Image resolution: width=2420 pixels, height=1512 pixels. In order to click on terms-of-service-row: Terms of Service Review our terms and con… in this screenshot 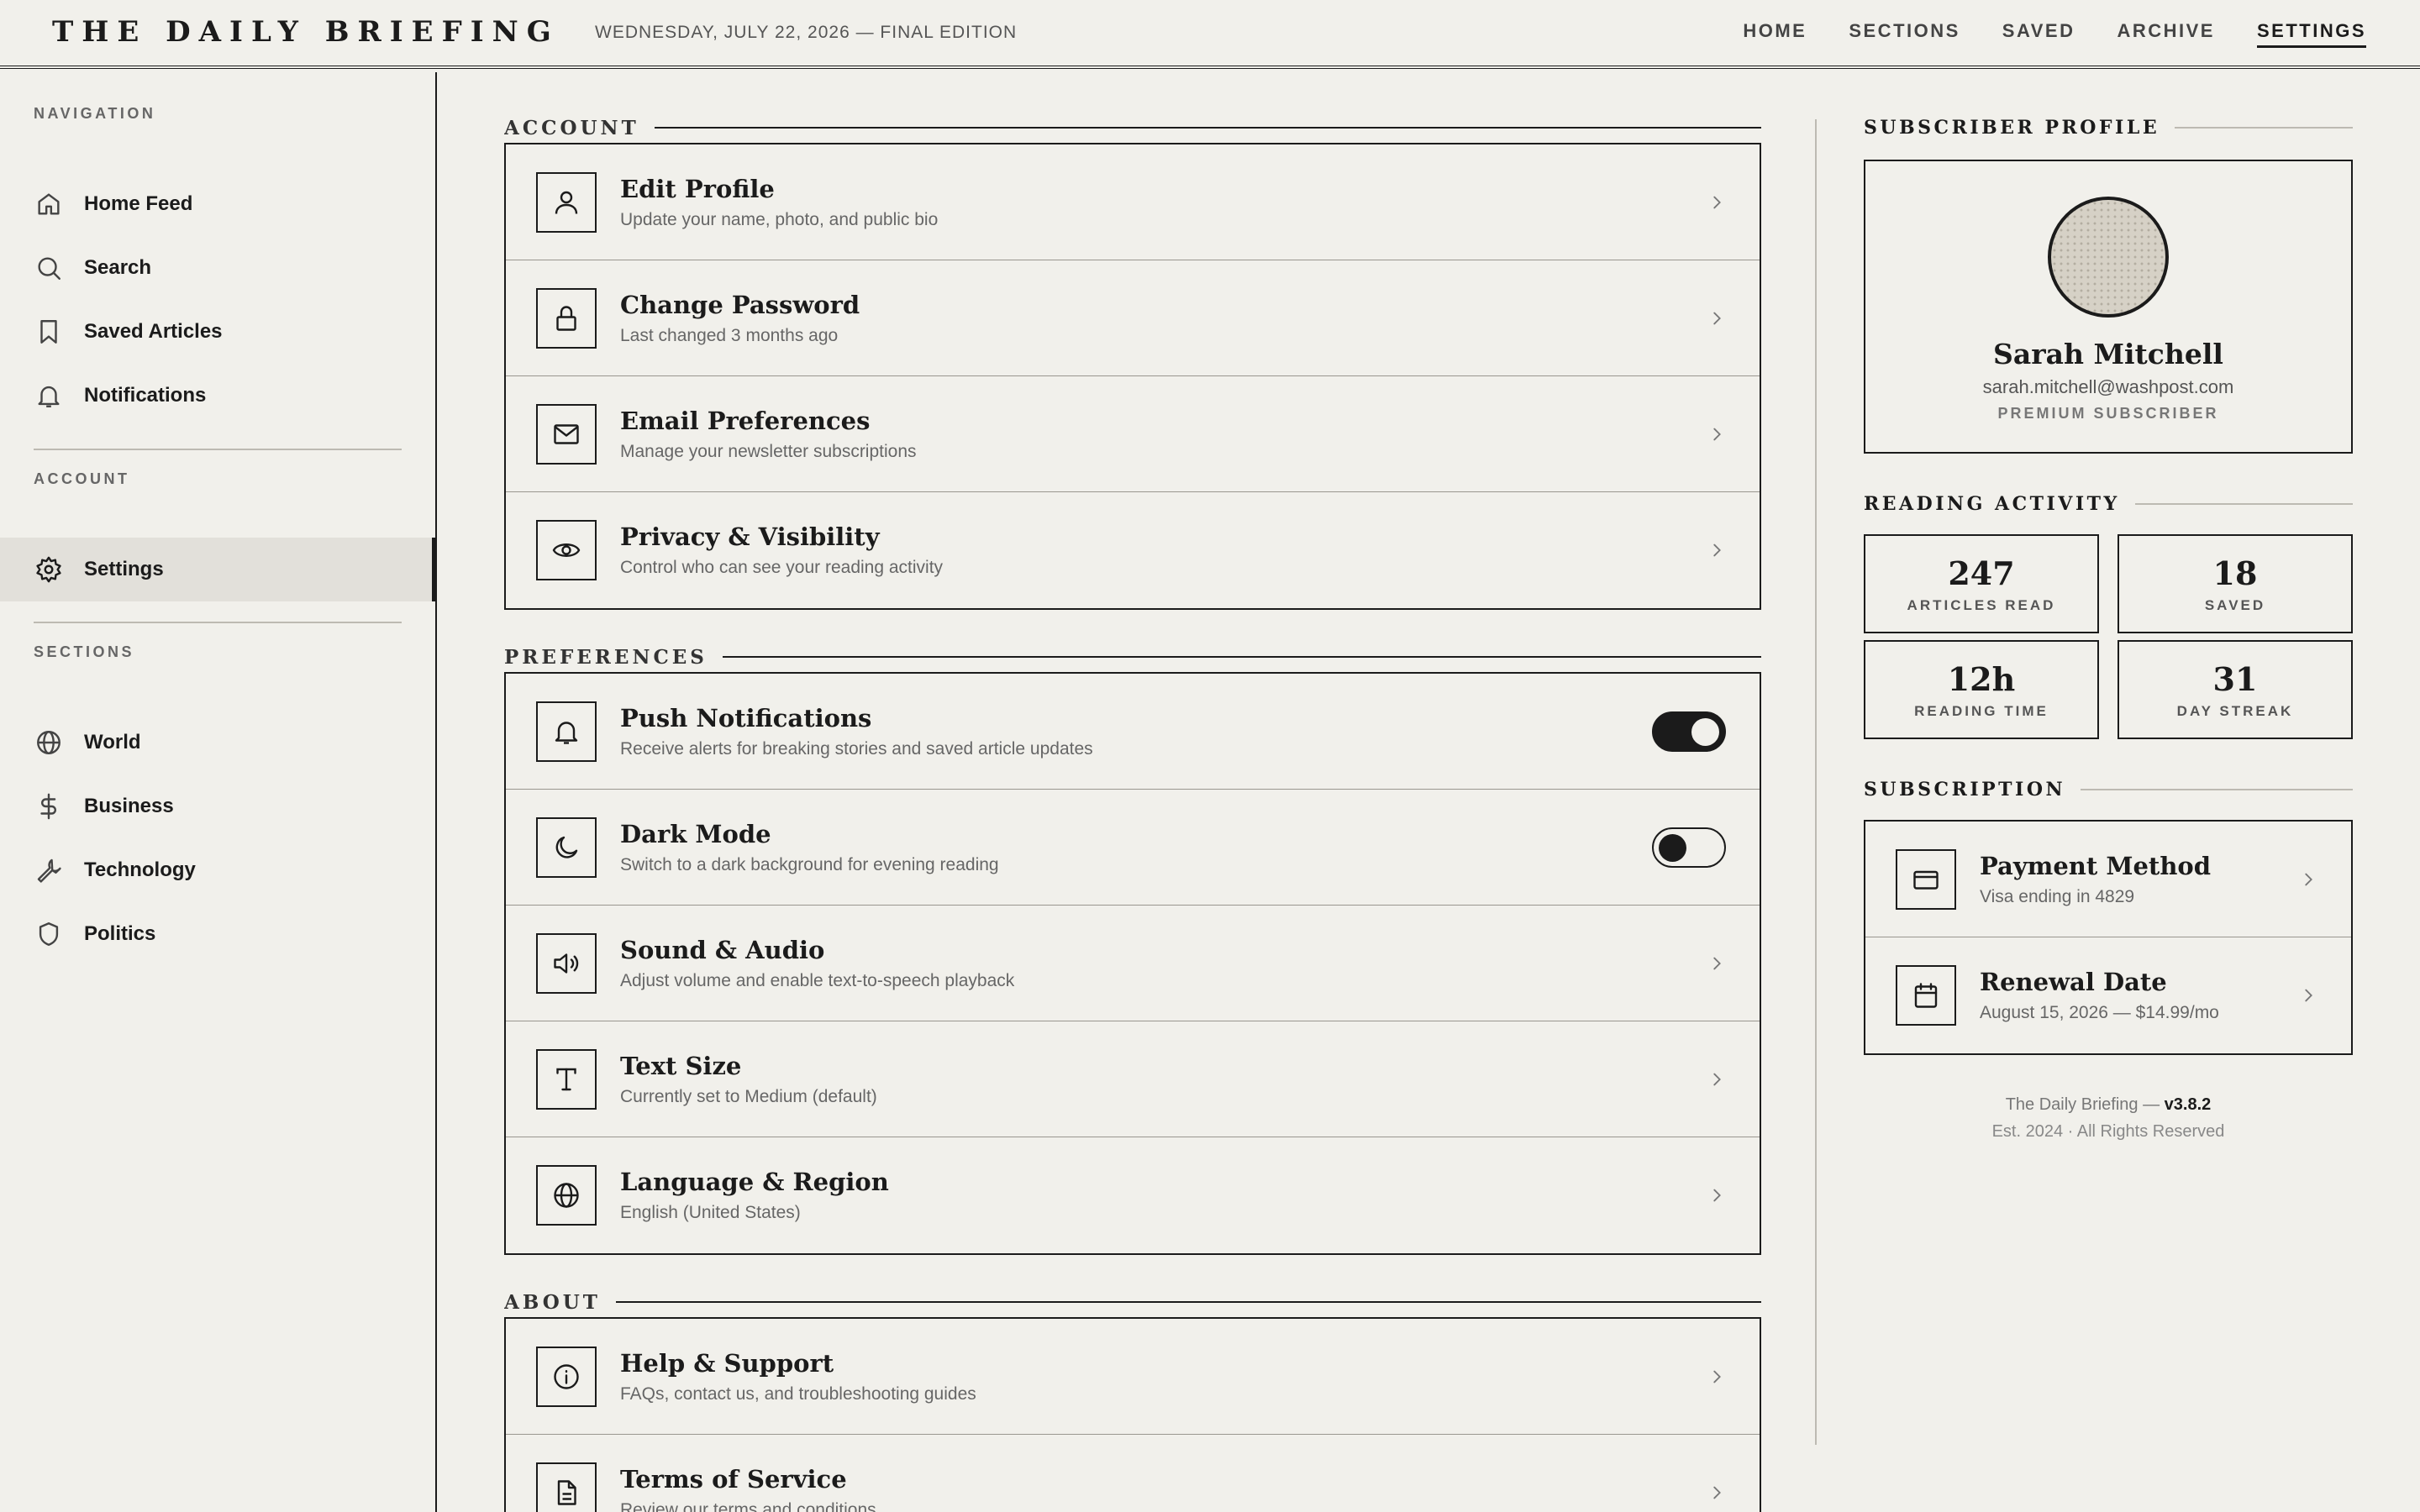, I will do `click(1133, 1473)`.